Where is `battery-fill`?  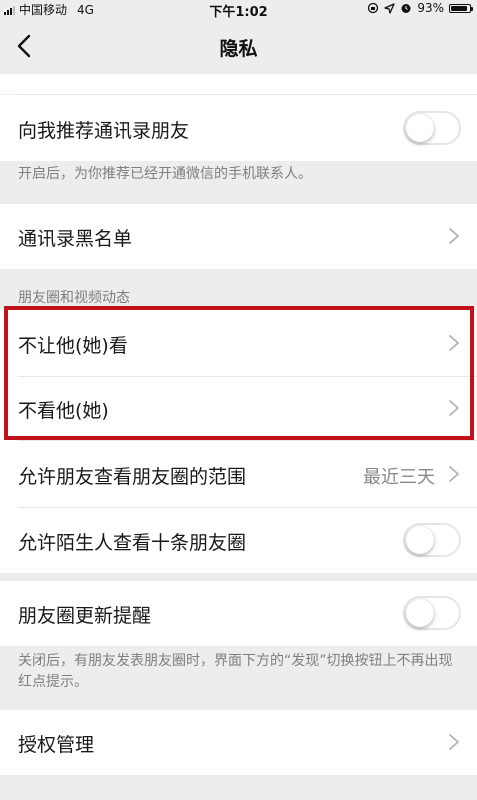 battery-fill is located at coordinates (459, 8).